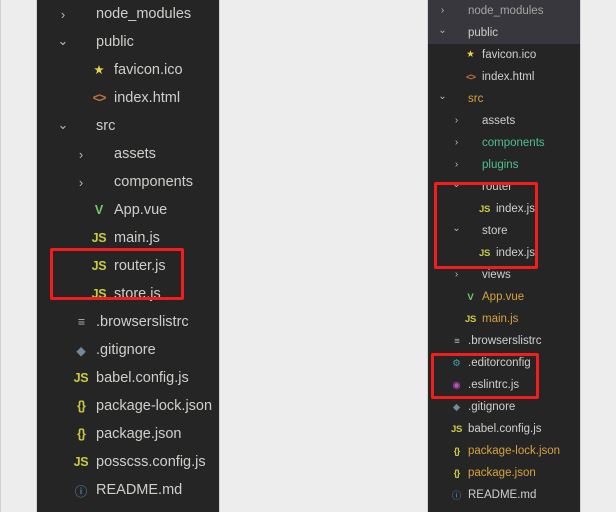 The height and width of the screenshot is (512, 616). Describe the element at coordinates (580, 256) in the screenshot. I see `right-outer-edge` at that location.